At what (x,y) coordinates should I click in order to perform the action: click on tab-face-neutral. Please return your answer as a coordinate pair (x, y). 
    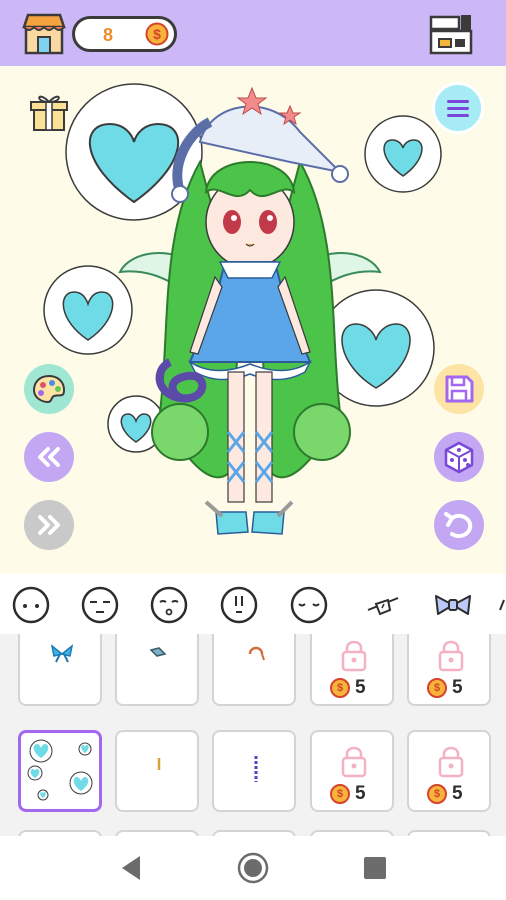
    Looking at the image, I should click on (31, 605).